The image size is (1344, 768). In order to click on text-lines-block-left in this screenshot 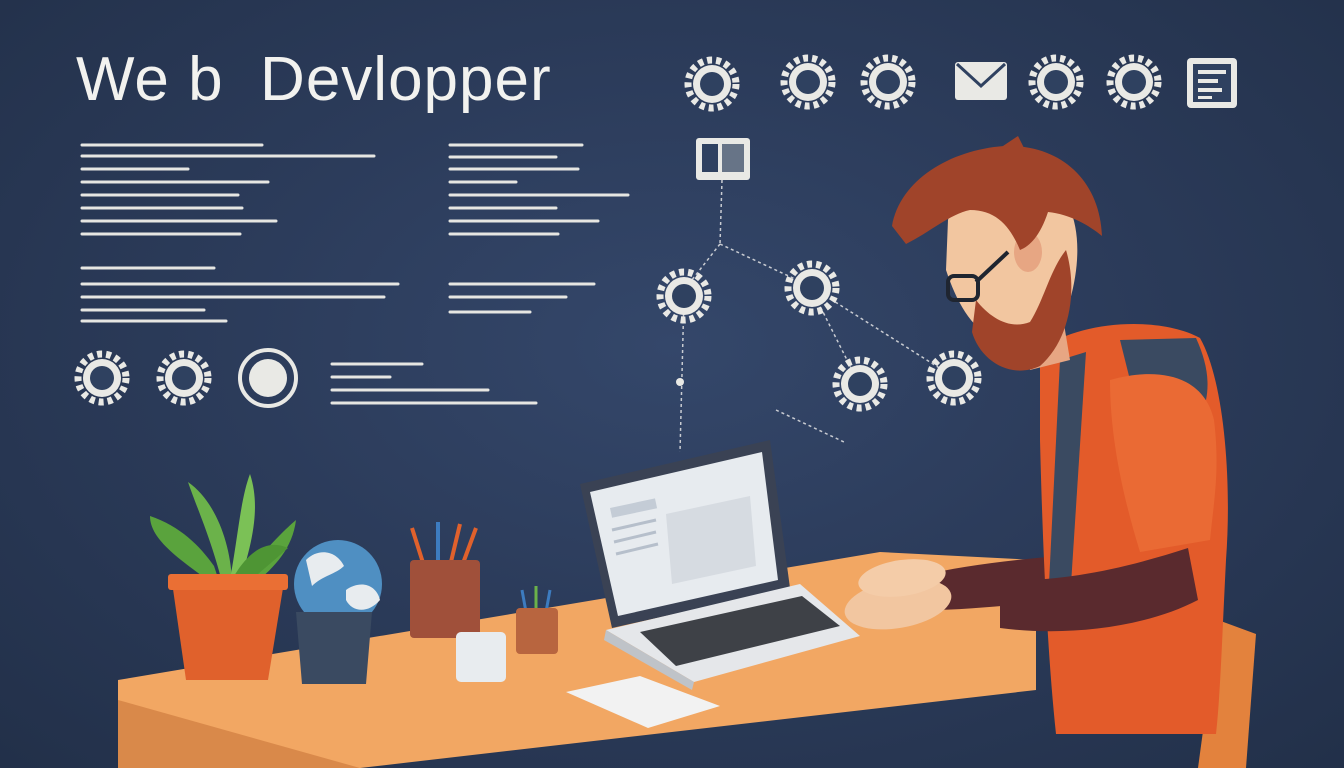, I will do `click(240, 233)`.